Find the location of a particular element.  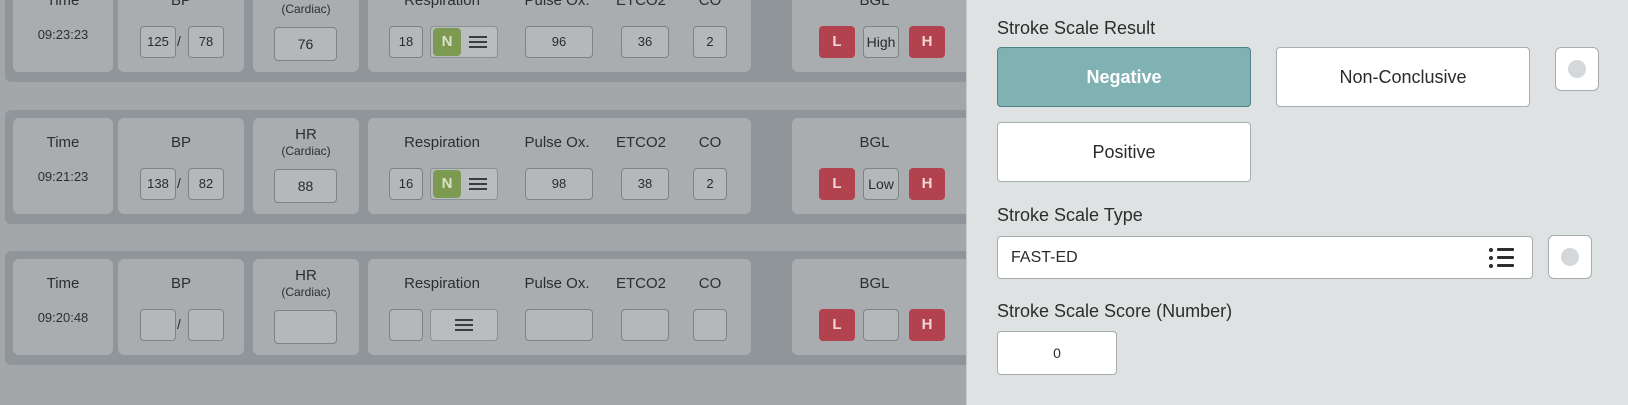

list-icon is located at coordinates (1501, 258).